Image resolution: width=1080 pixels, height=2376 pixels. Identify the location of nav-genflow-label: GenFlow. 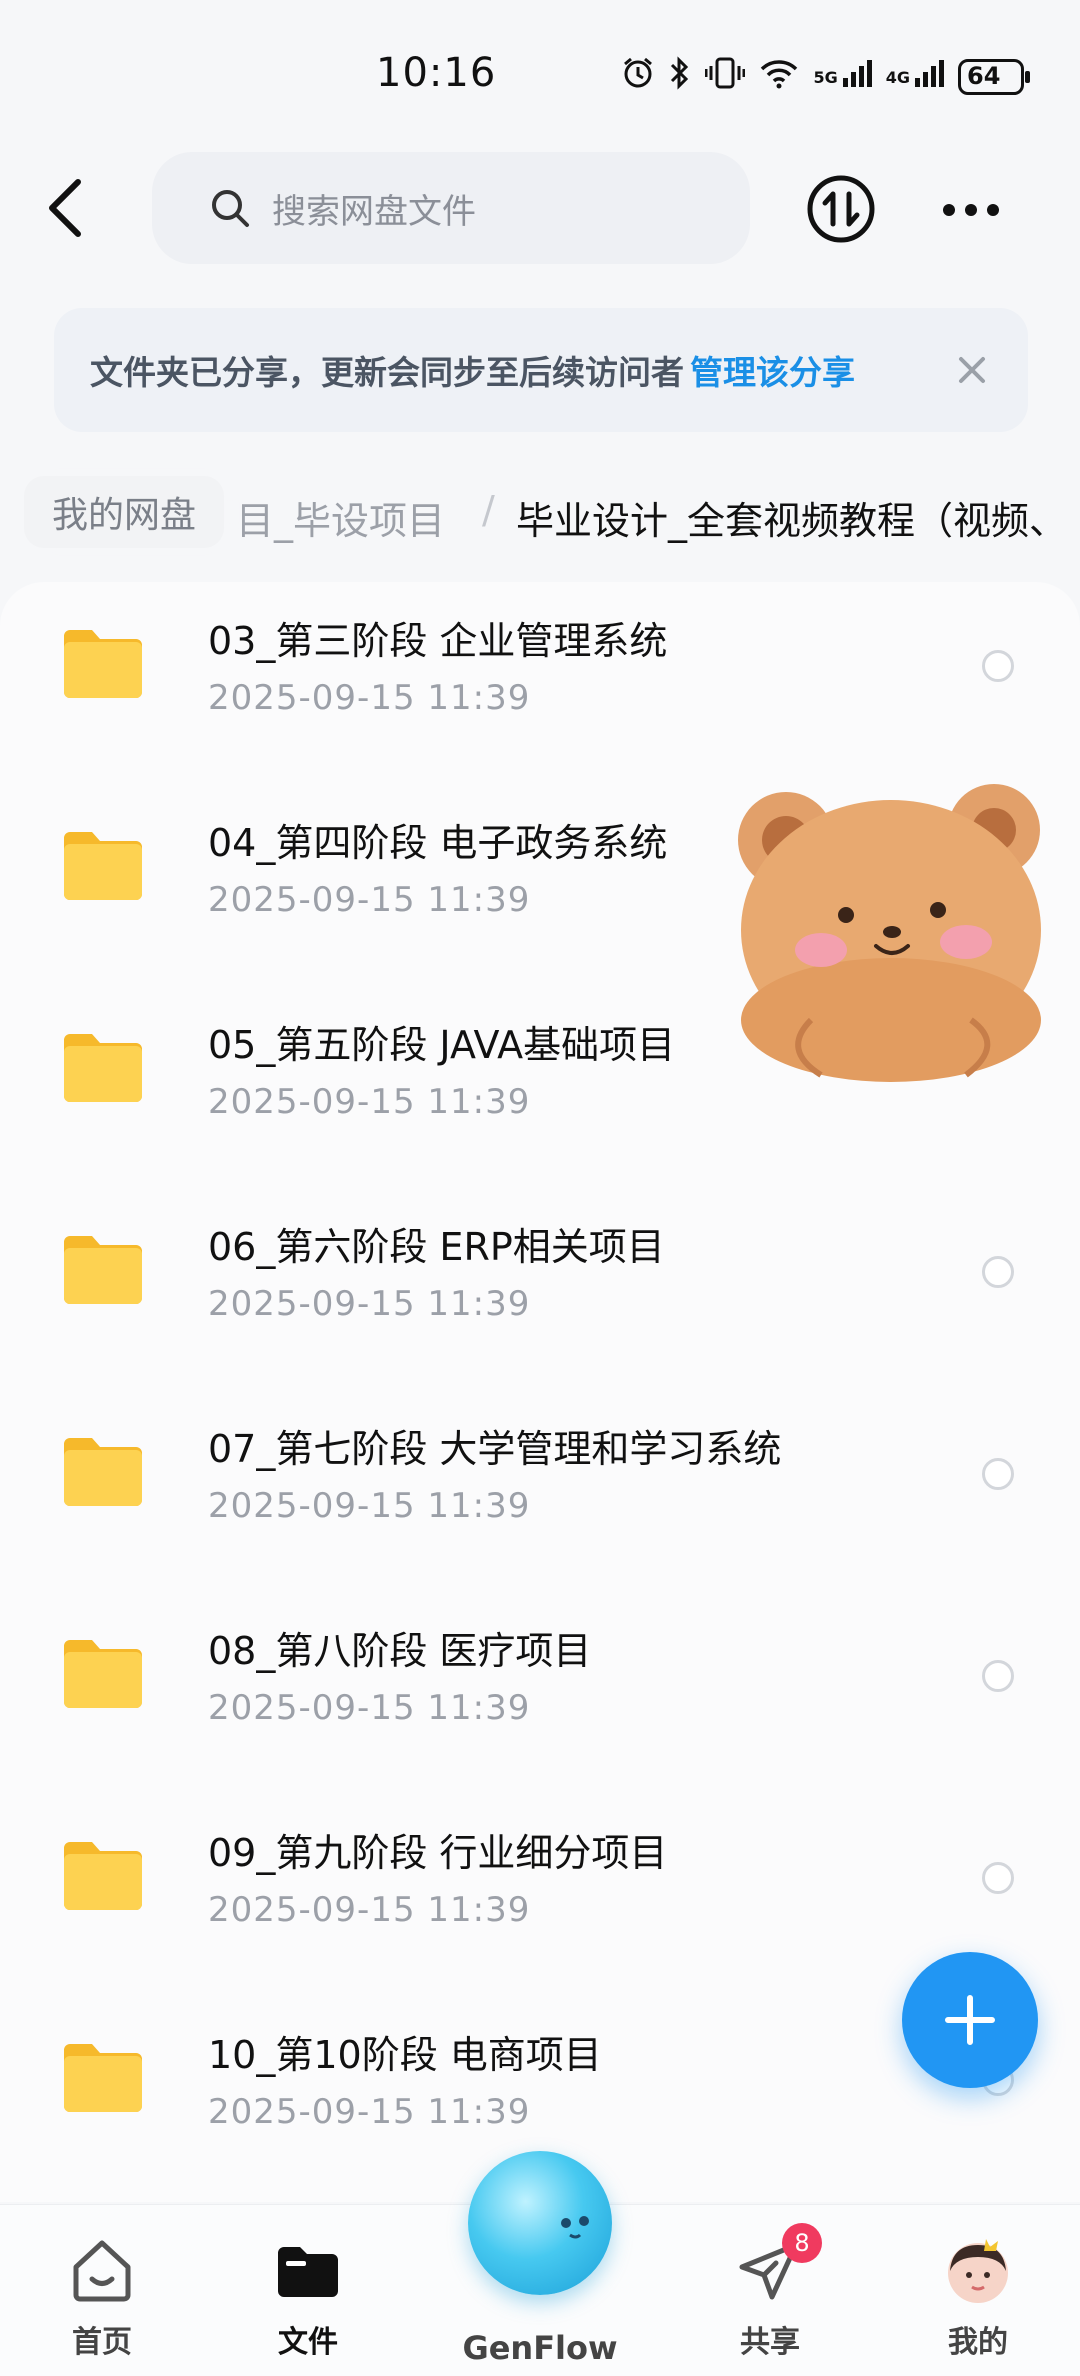
(540, 2348).